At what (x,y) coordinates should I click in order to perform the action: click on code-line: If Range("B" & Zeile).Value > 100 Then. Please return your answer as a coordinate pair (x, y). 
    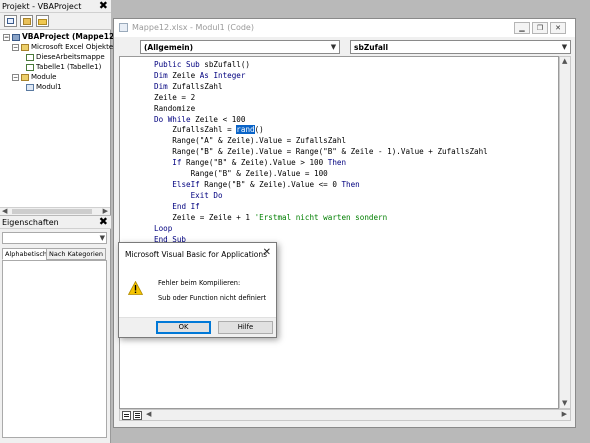
    Looking at the image, I should click on (321, 163).